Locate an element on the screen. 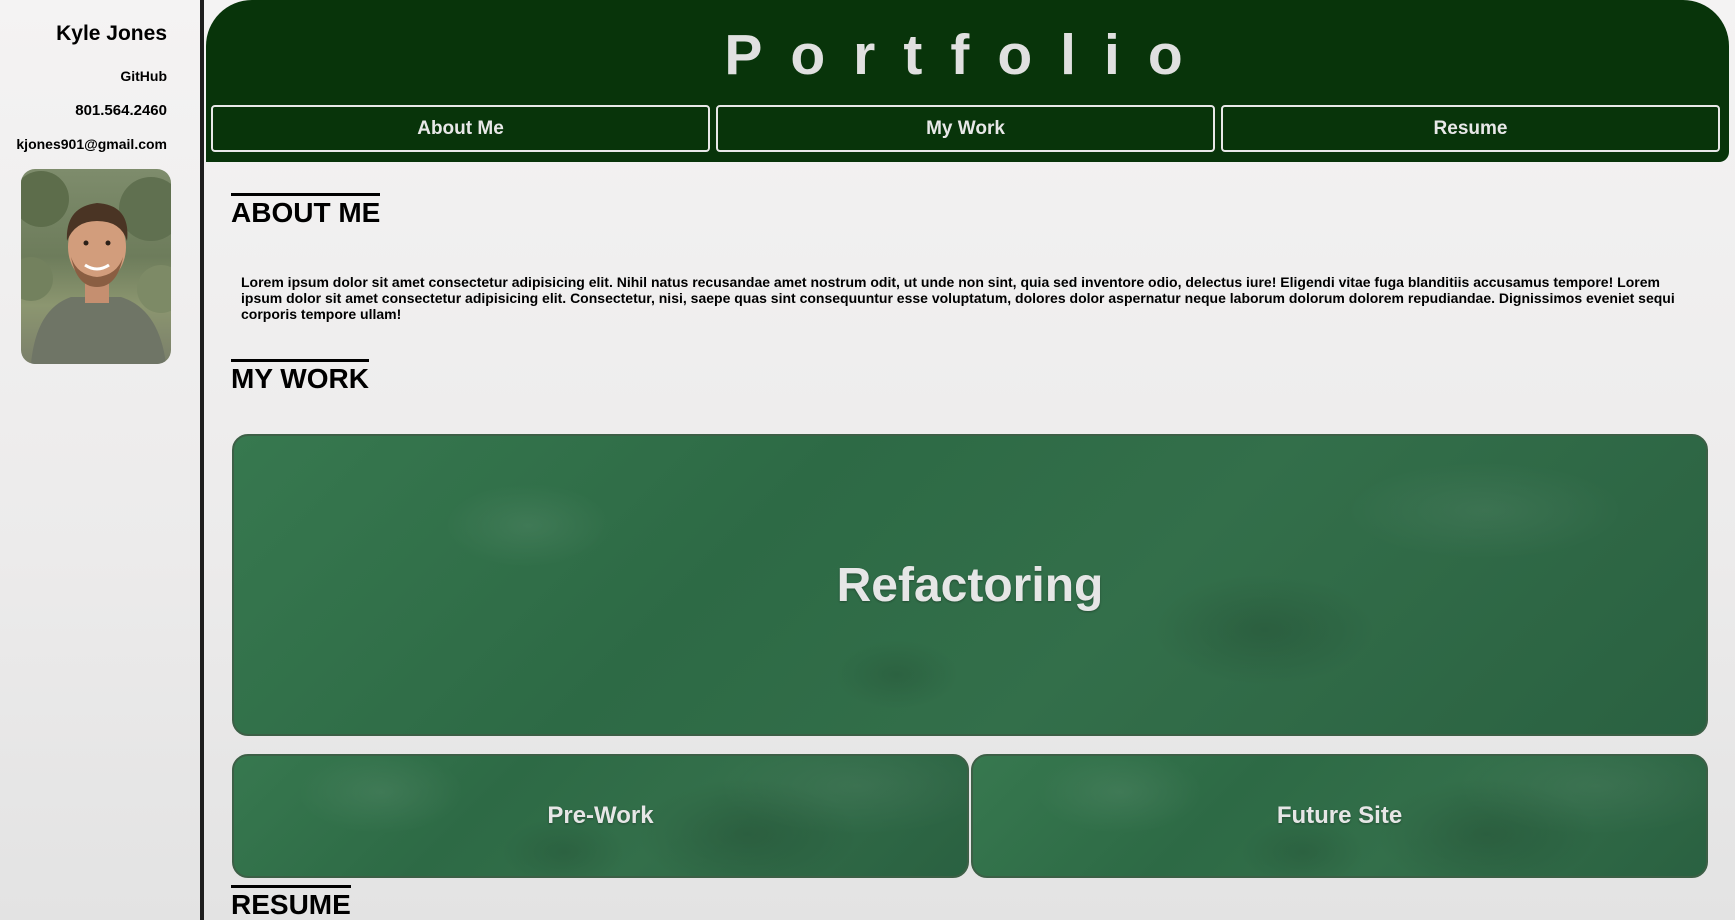 The width and height of the screenshot is (1735, 920). avatar is located at coordinates (96, 266).